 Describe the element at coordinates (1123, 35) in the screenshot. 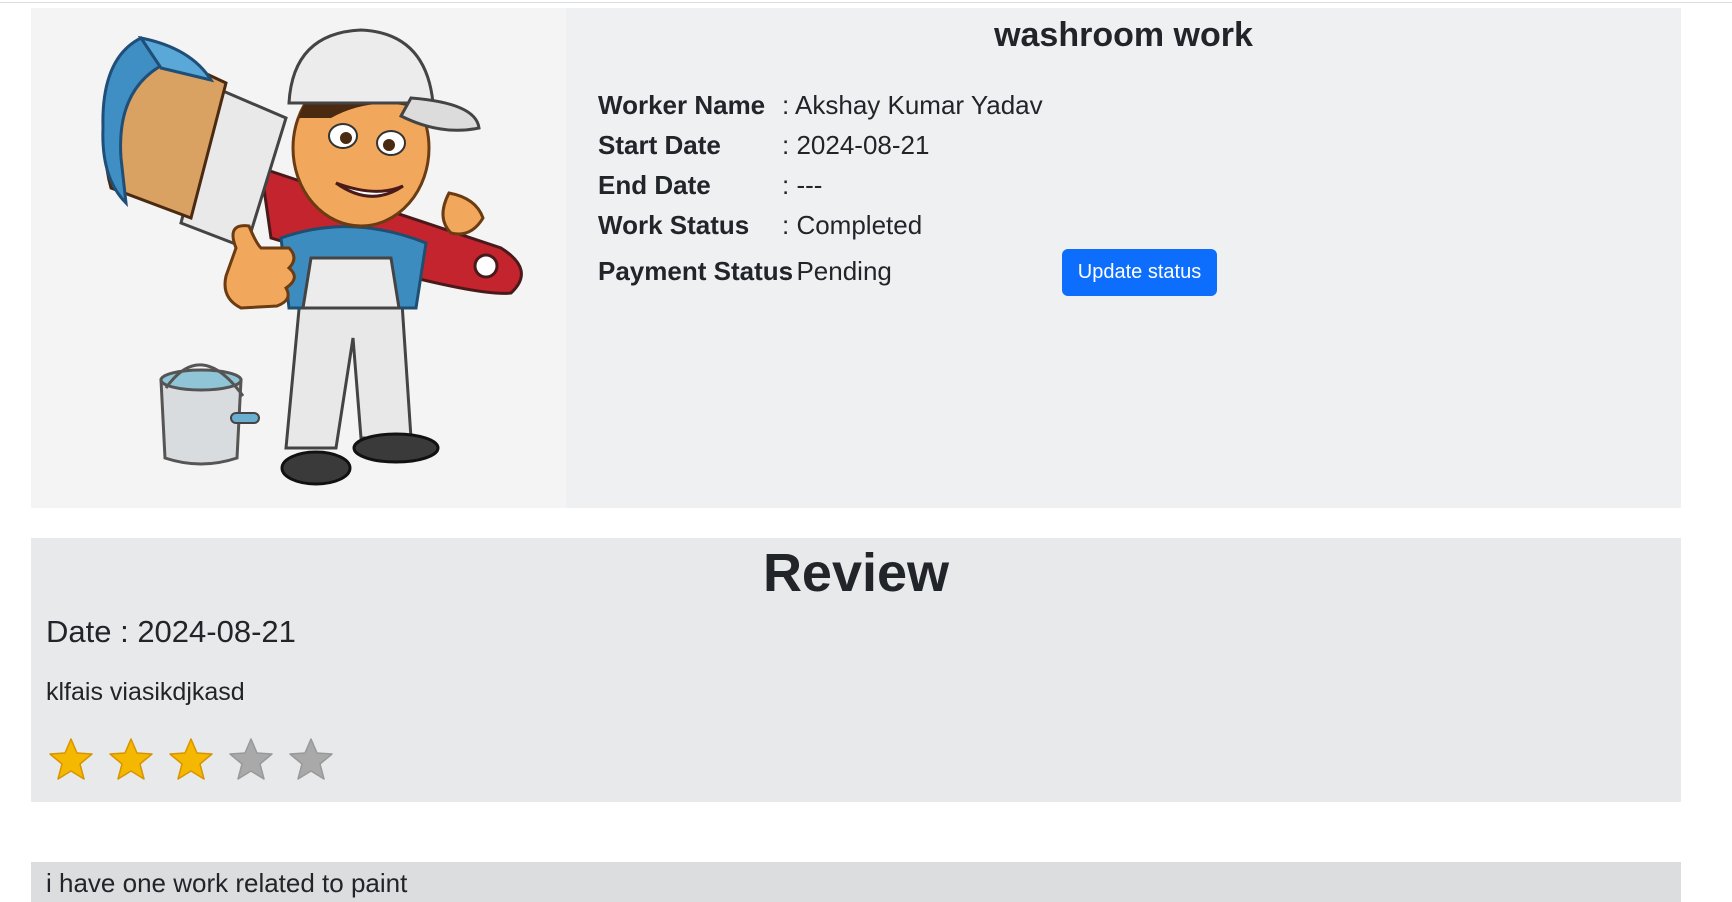

I see `work-title: washroom work` at that location.